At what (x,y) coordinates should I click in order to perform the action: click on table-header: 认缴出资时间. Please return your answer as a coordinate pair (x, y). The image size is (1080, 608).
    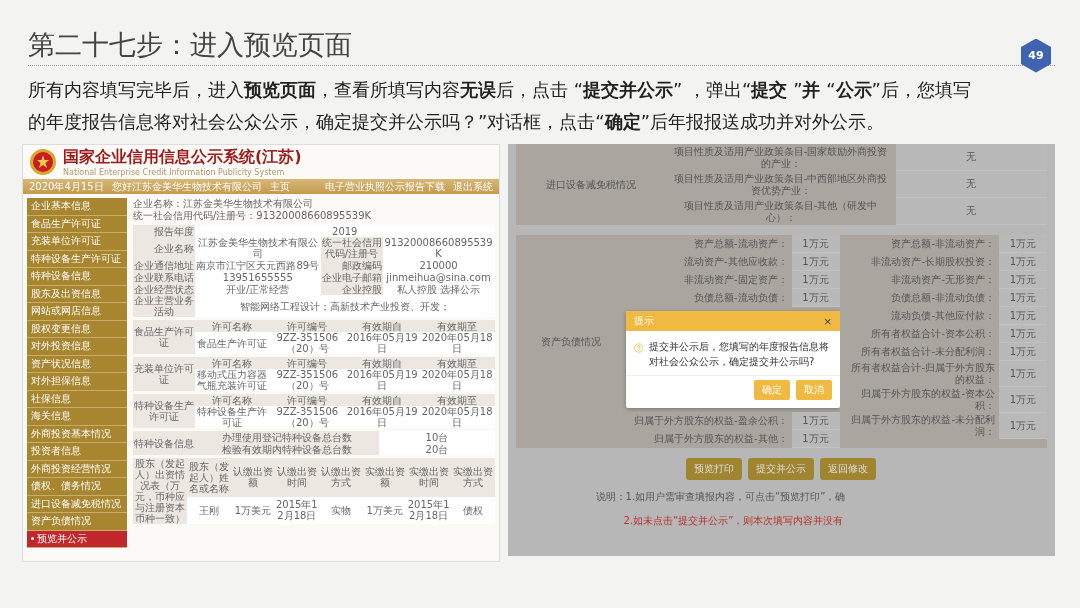
    Looking at the image, I should click on (296, 477).